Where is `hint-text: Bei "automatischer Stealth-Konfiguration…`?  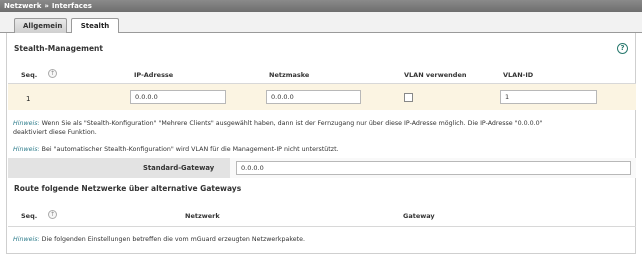
hint-text: Bei "automatischer Stealth-Konfiguration… is located at coordinates (190, 149).